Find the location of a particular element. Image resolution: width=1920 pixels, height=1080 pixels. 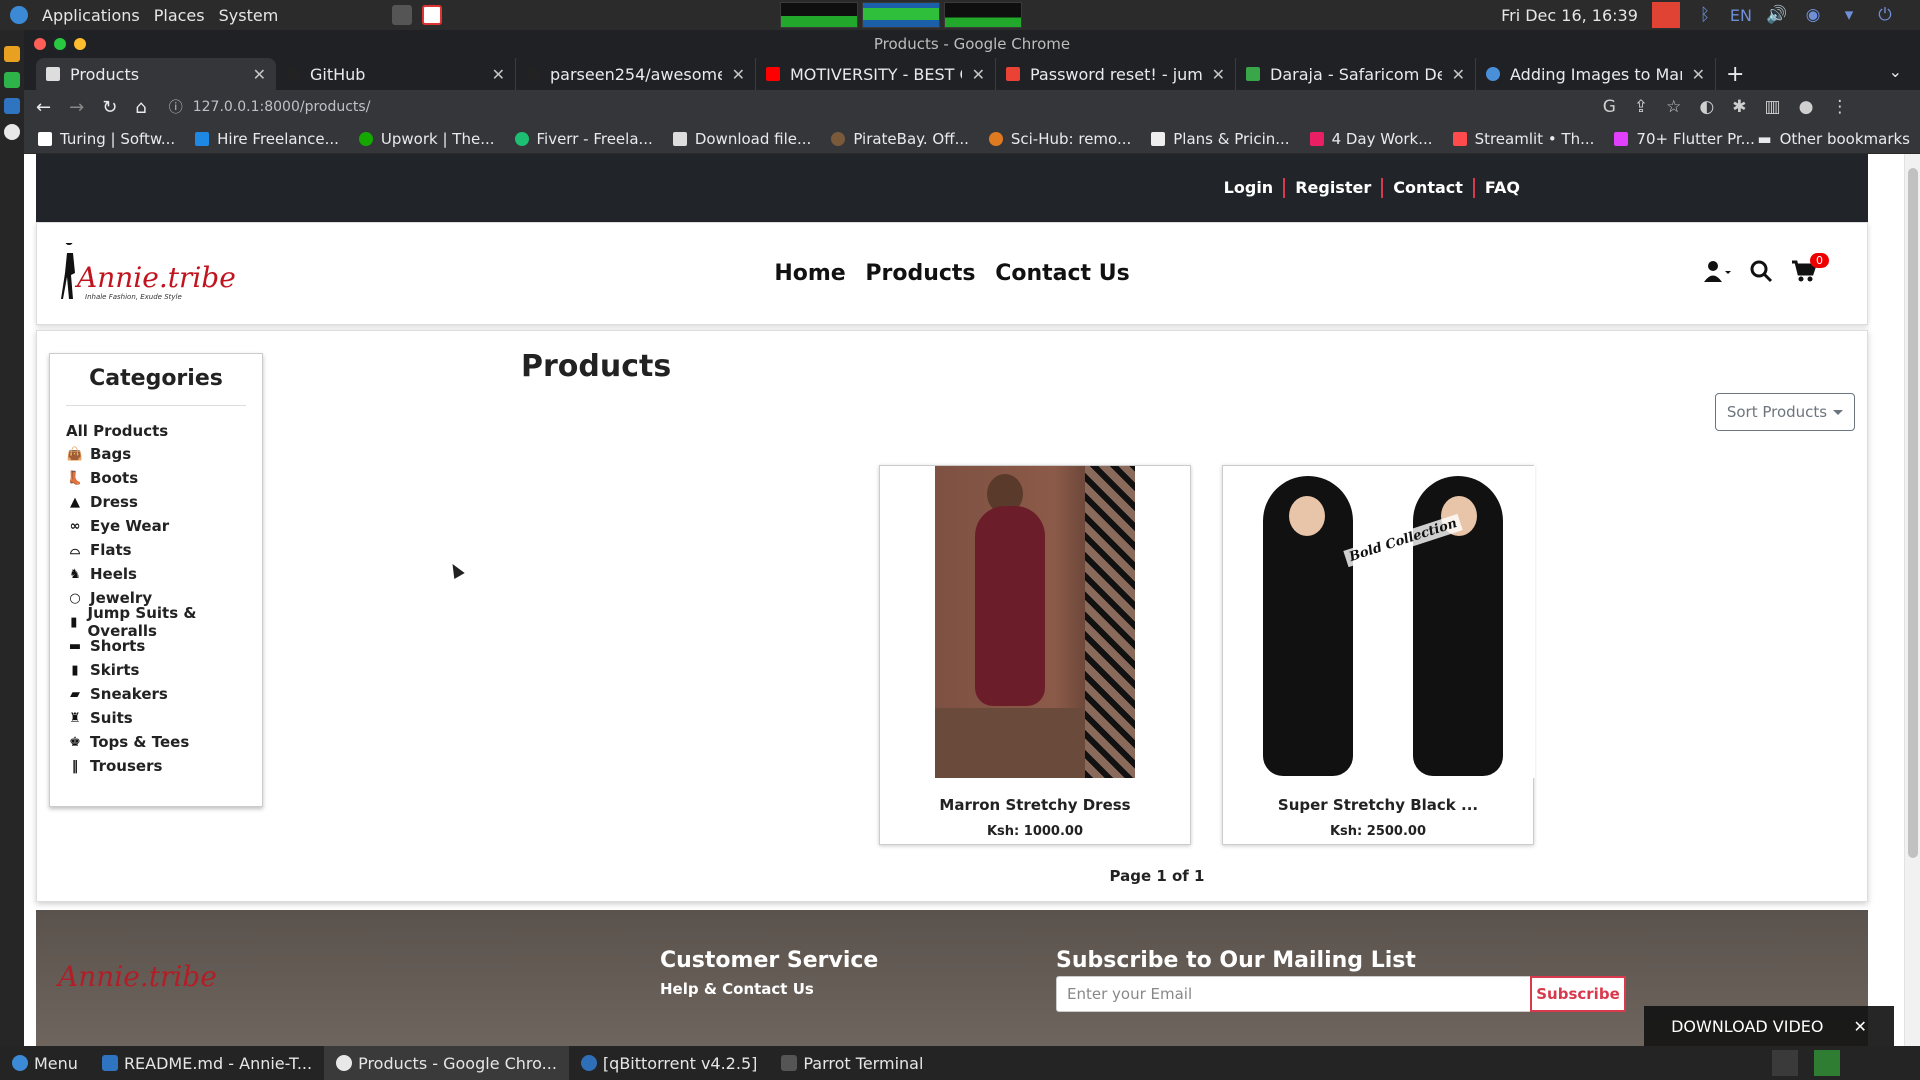

forward-icon: → is located at coordinates (76, 107).